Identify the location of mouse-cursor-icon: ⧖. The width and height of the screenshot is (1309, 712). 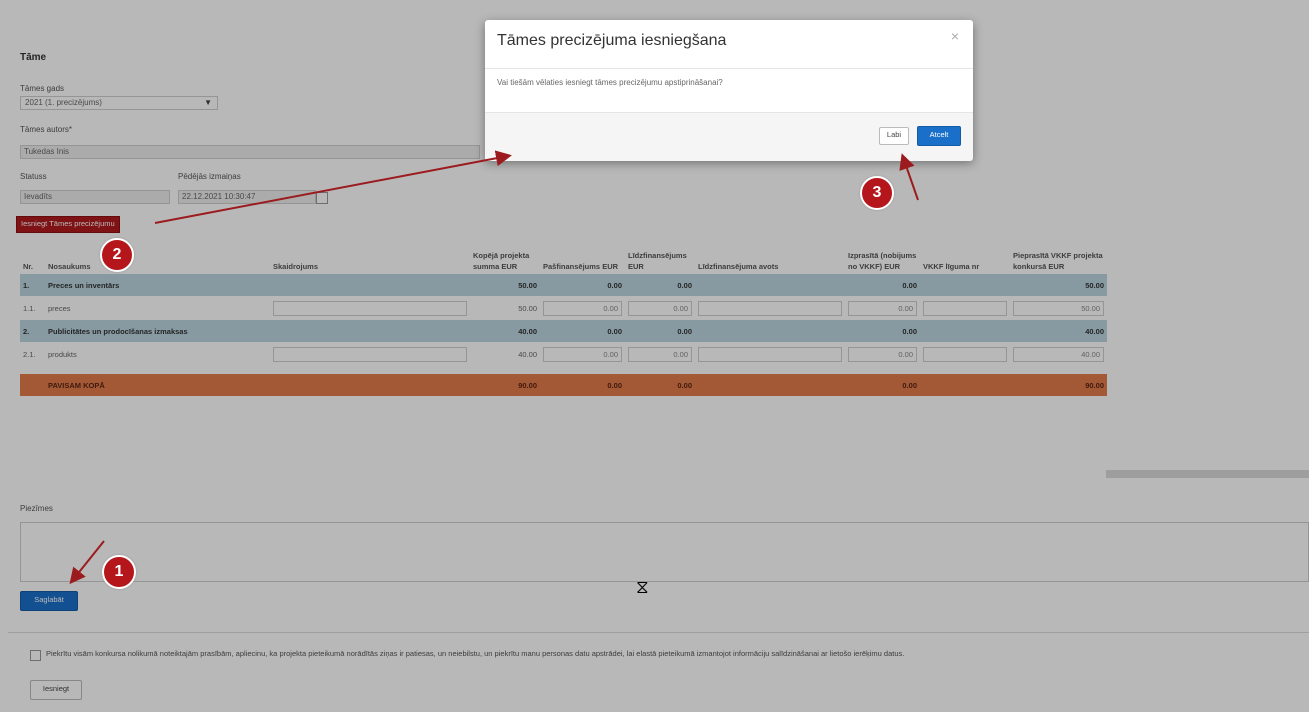
(642, 587).